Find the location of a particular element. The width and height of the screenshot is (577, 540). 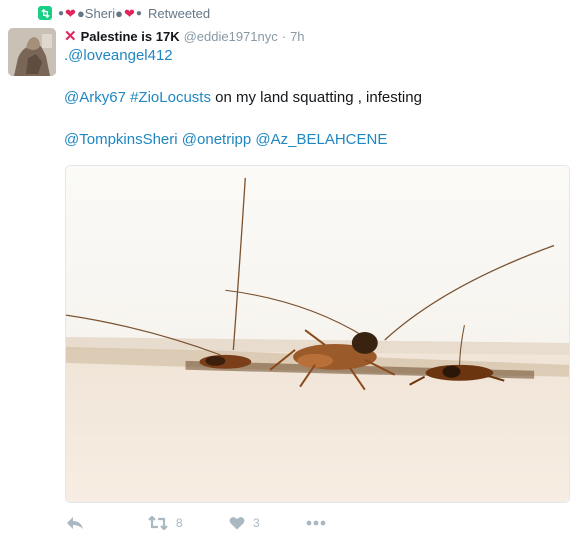

like-button: 3 is located at coordinates (244, 523).